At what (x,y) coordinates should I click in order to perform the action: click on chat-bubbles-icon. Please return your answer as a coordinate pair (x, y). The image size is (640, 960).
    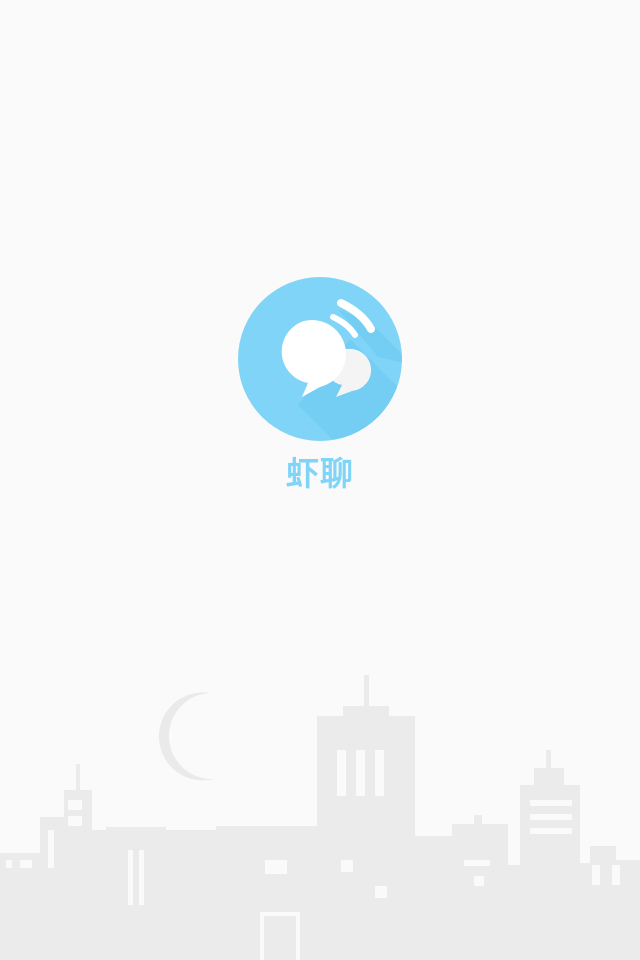
    Looking at the image, I should click on (320, 359).